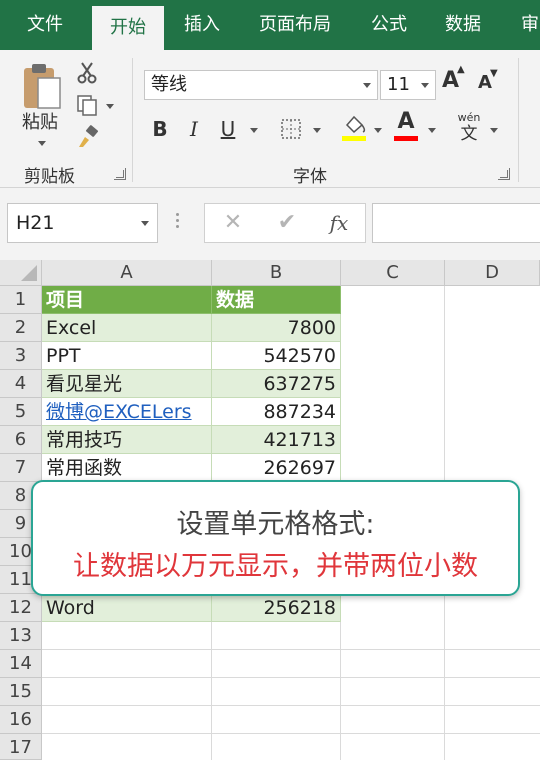 The height and width of the screenshot is (760, 540). Describe the element at coordinates (393, 273) in the screenshot. I see `column-header-c: C` at that location.